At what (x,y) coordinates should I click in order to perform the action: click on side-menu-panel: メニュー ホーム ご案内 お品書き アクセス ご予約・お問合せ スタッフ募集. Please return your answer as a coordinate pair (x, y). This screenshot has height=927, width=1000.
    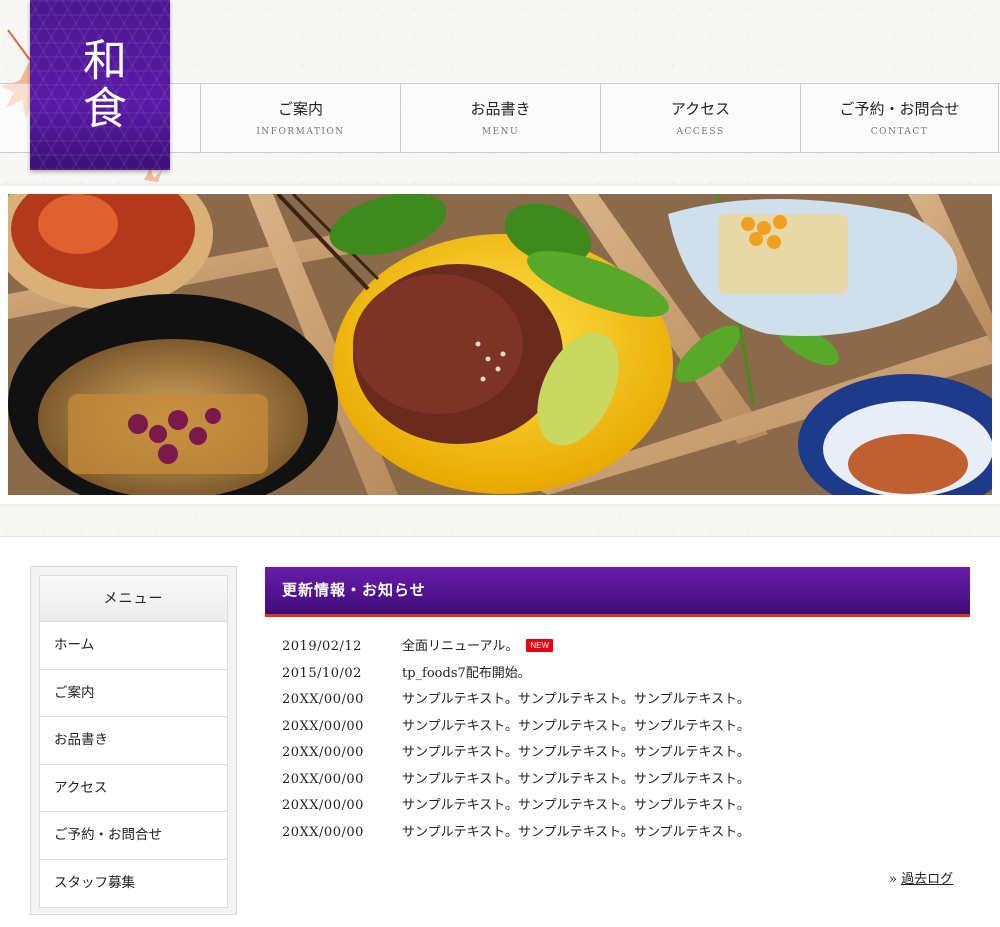
    Looking at the image, I should click on (133, 741).